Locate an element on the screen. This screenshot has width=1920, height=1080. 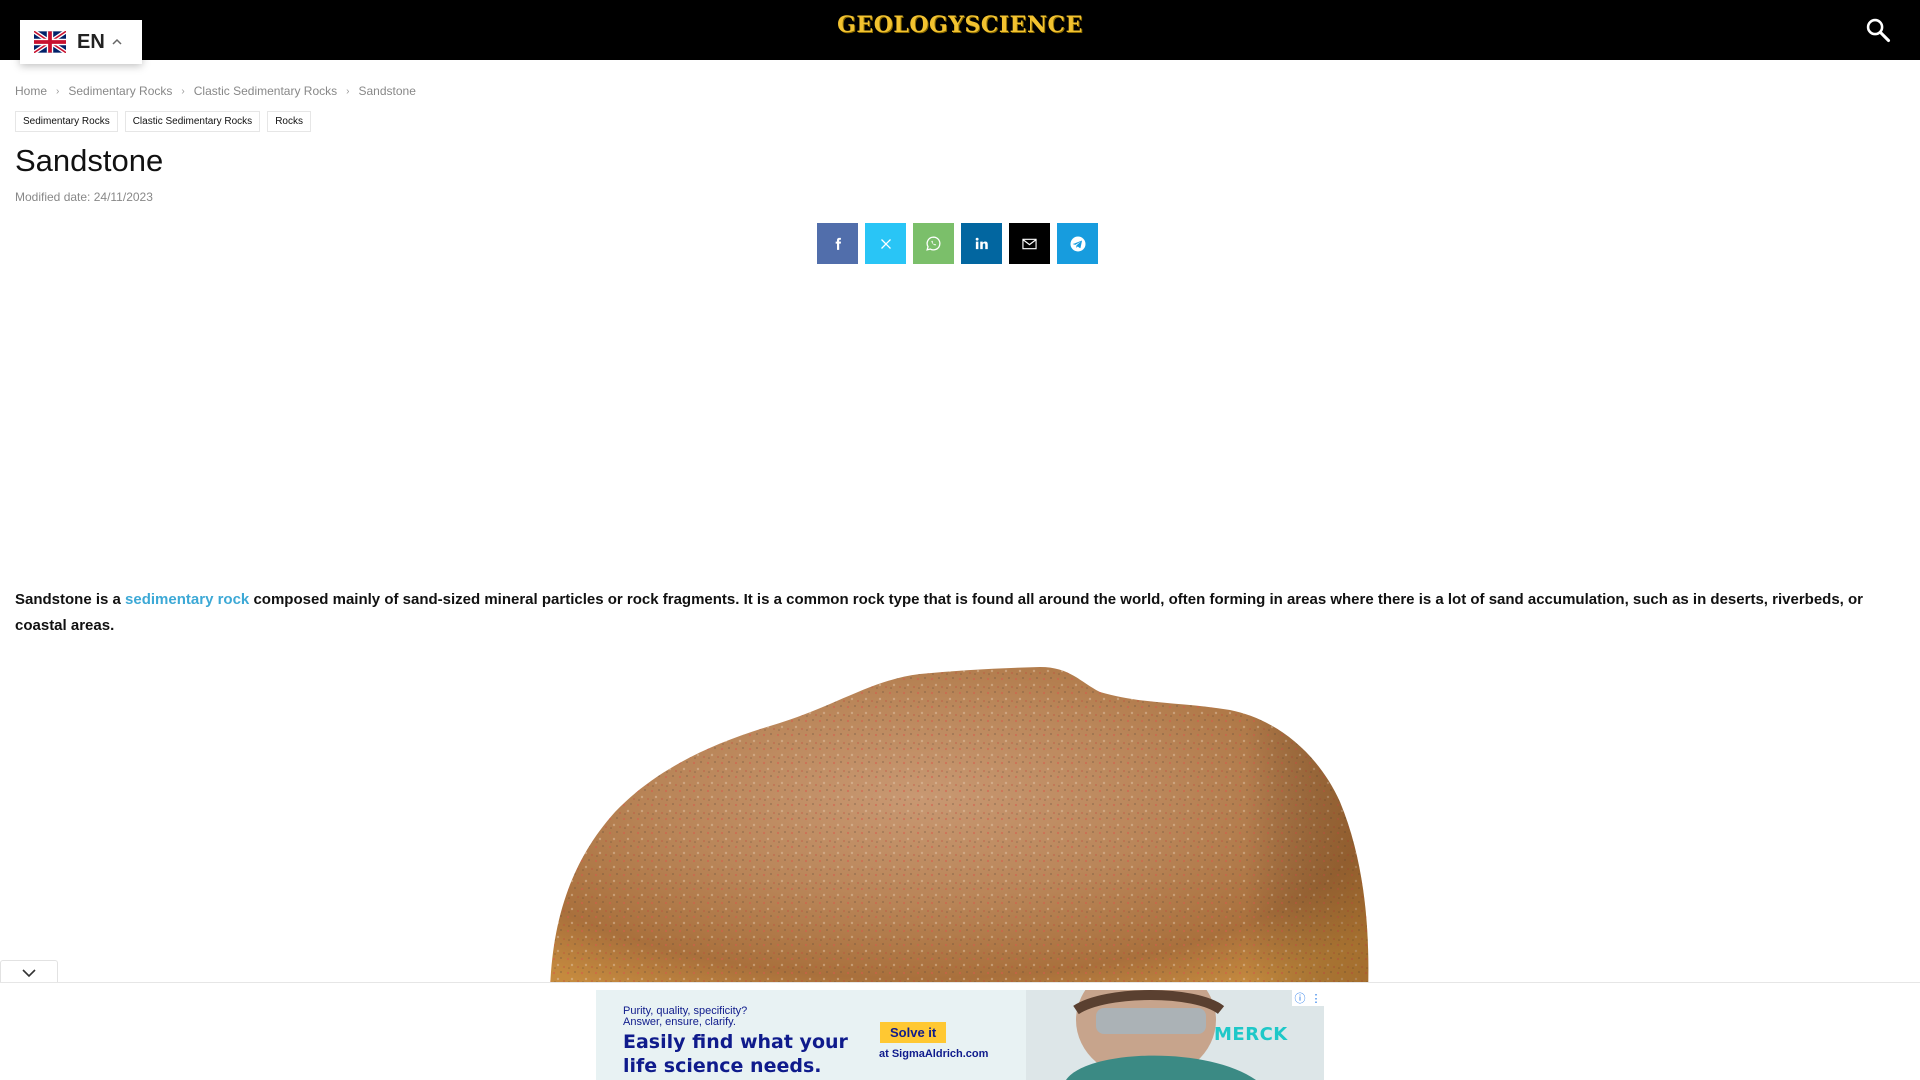
ad-collapse-toggle is located at coordinates (29, 972).